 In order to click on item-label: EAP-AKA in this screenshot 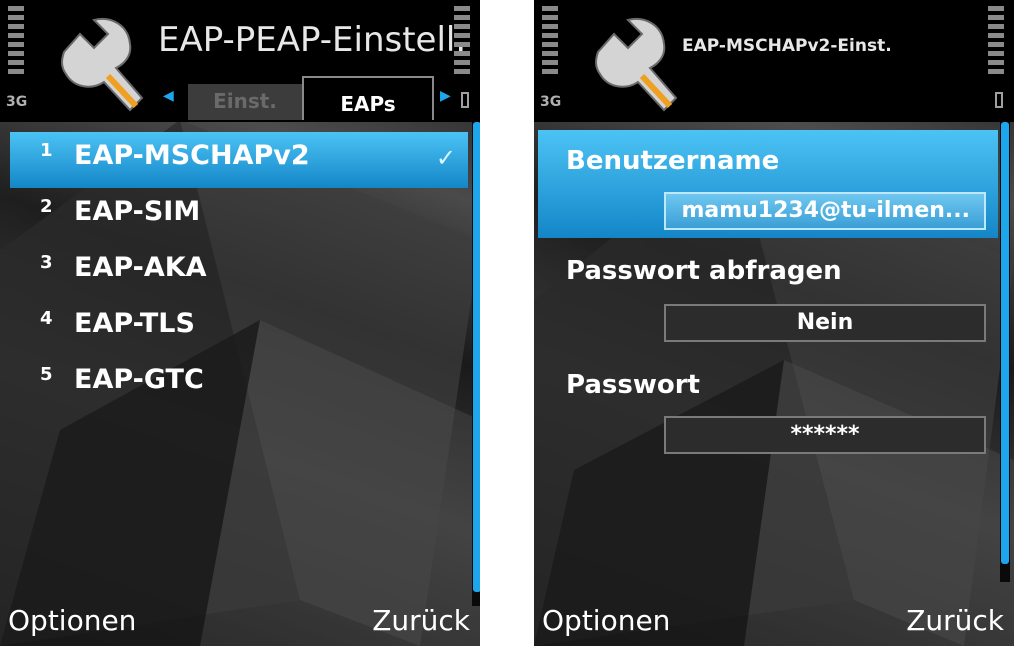, I will do `click(140, 267)`.